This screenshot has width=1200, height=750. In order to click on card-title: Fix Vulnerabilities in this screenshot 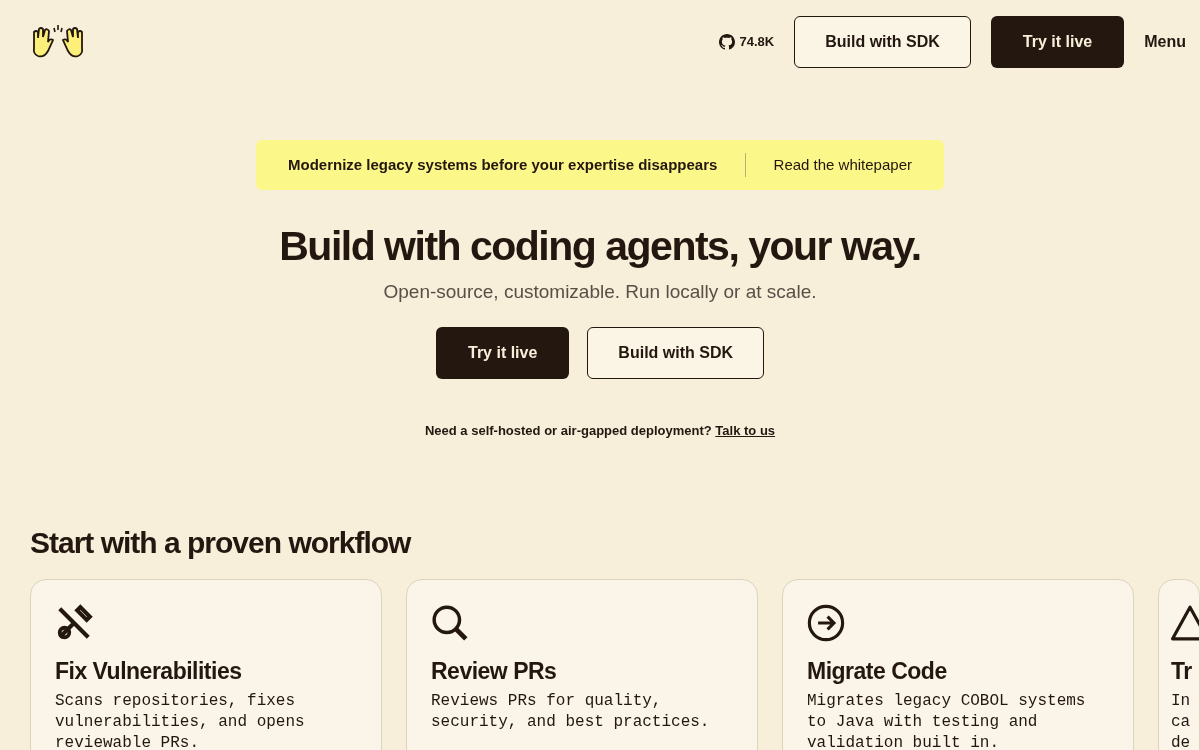, I will do `click(149, 671)`.